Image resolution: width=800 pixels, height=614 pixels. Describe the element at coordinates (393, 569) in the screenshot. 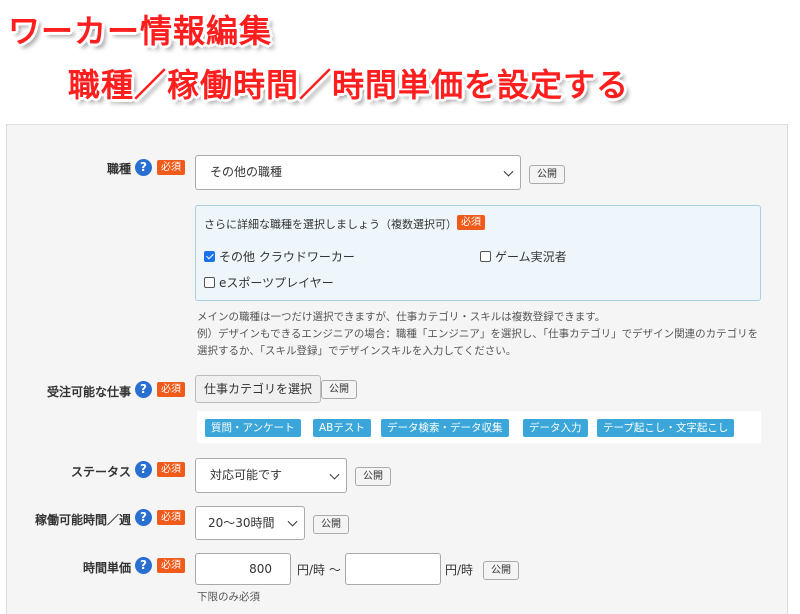

I see `rate-max-input` at that location.